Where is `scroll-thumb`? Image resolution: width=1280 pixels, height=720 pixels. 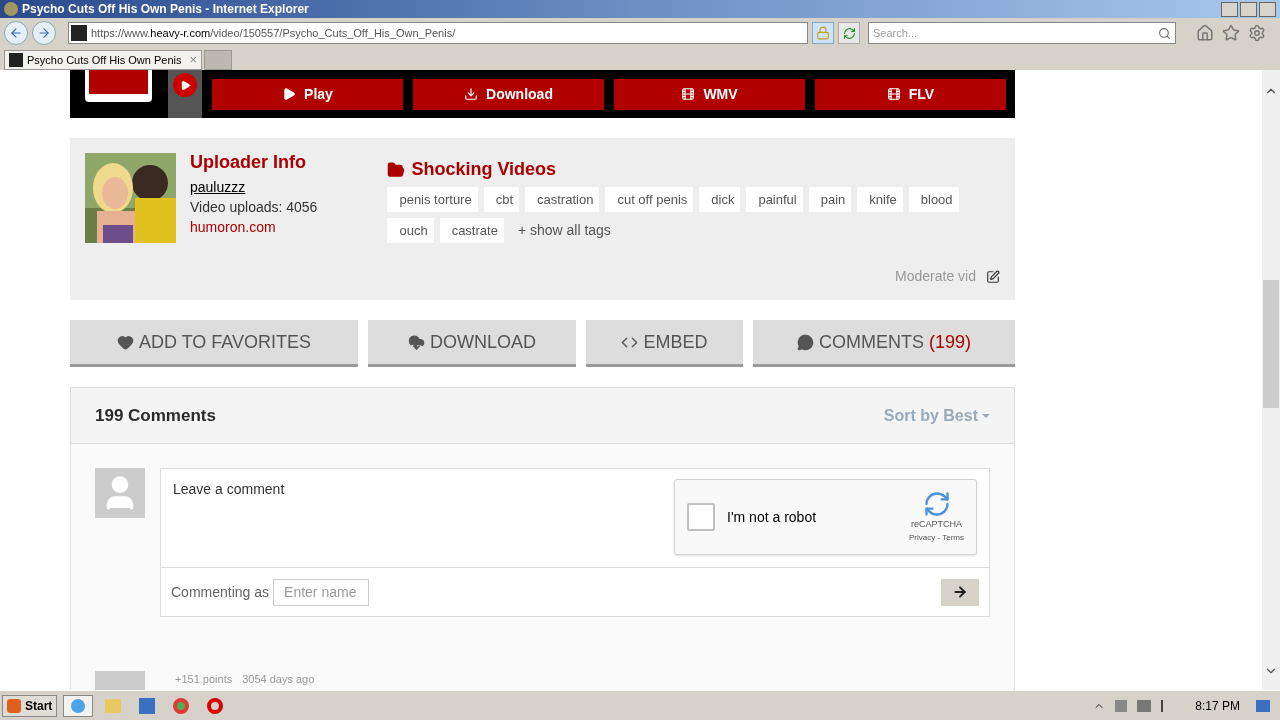 scroll-thumb is located at coordinates (1271, 344).